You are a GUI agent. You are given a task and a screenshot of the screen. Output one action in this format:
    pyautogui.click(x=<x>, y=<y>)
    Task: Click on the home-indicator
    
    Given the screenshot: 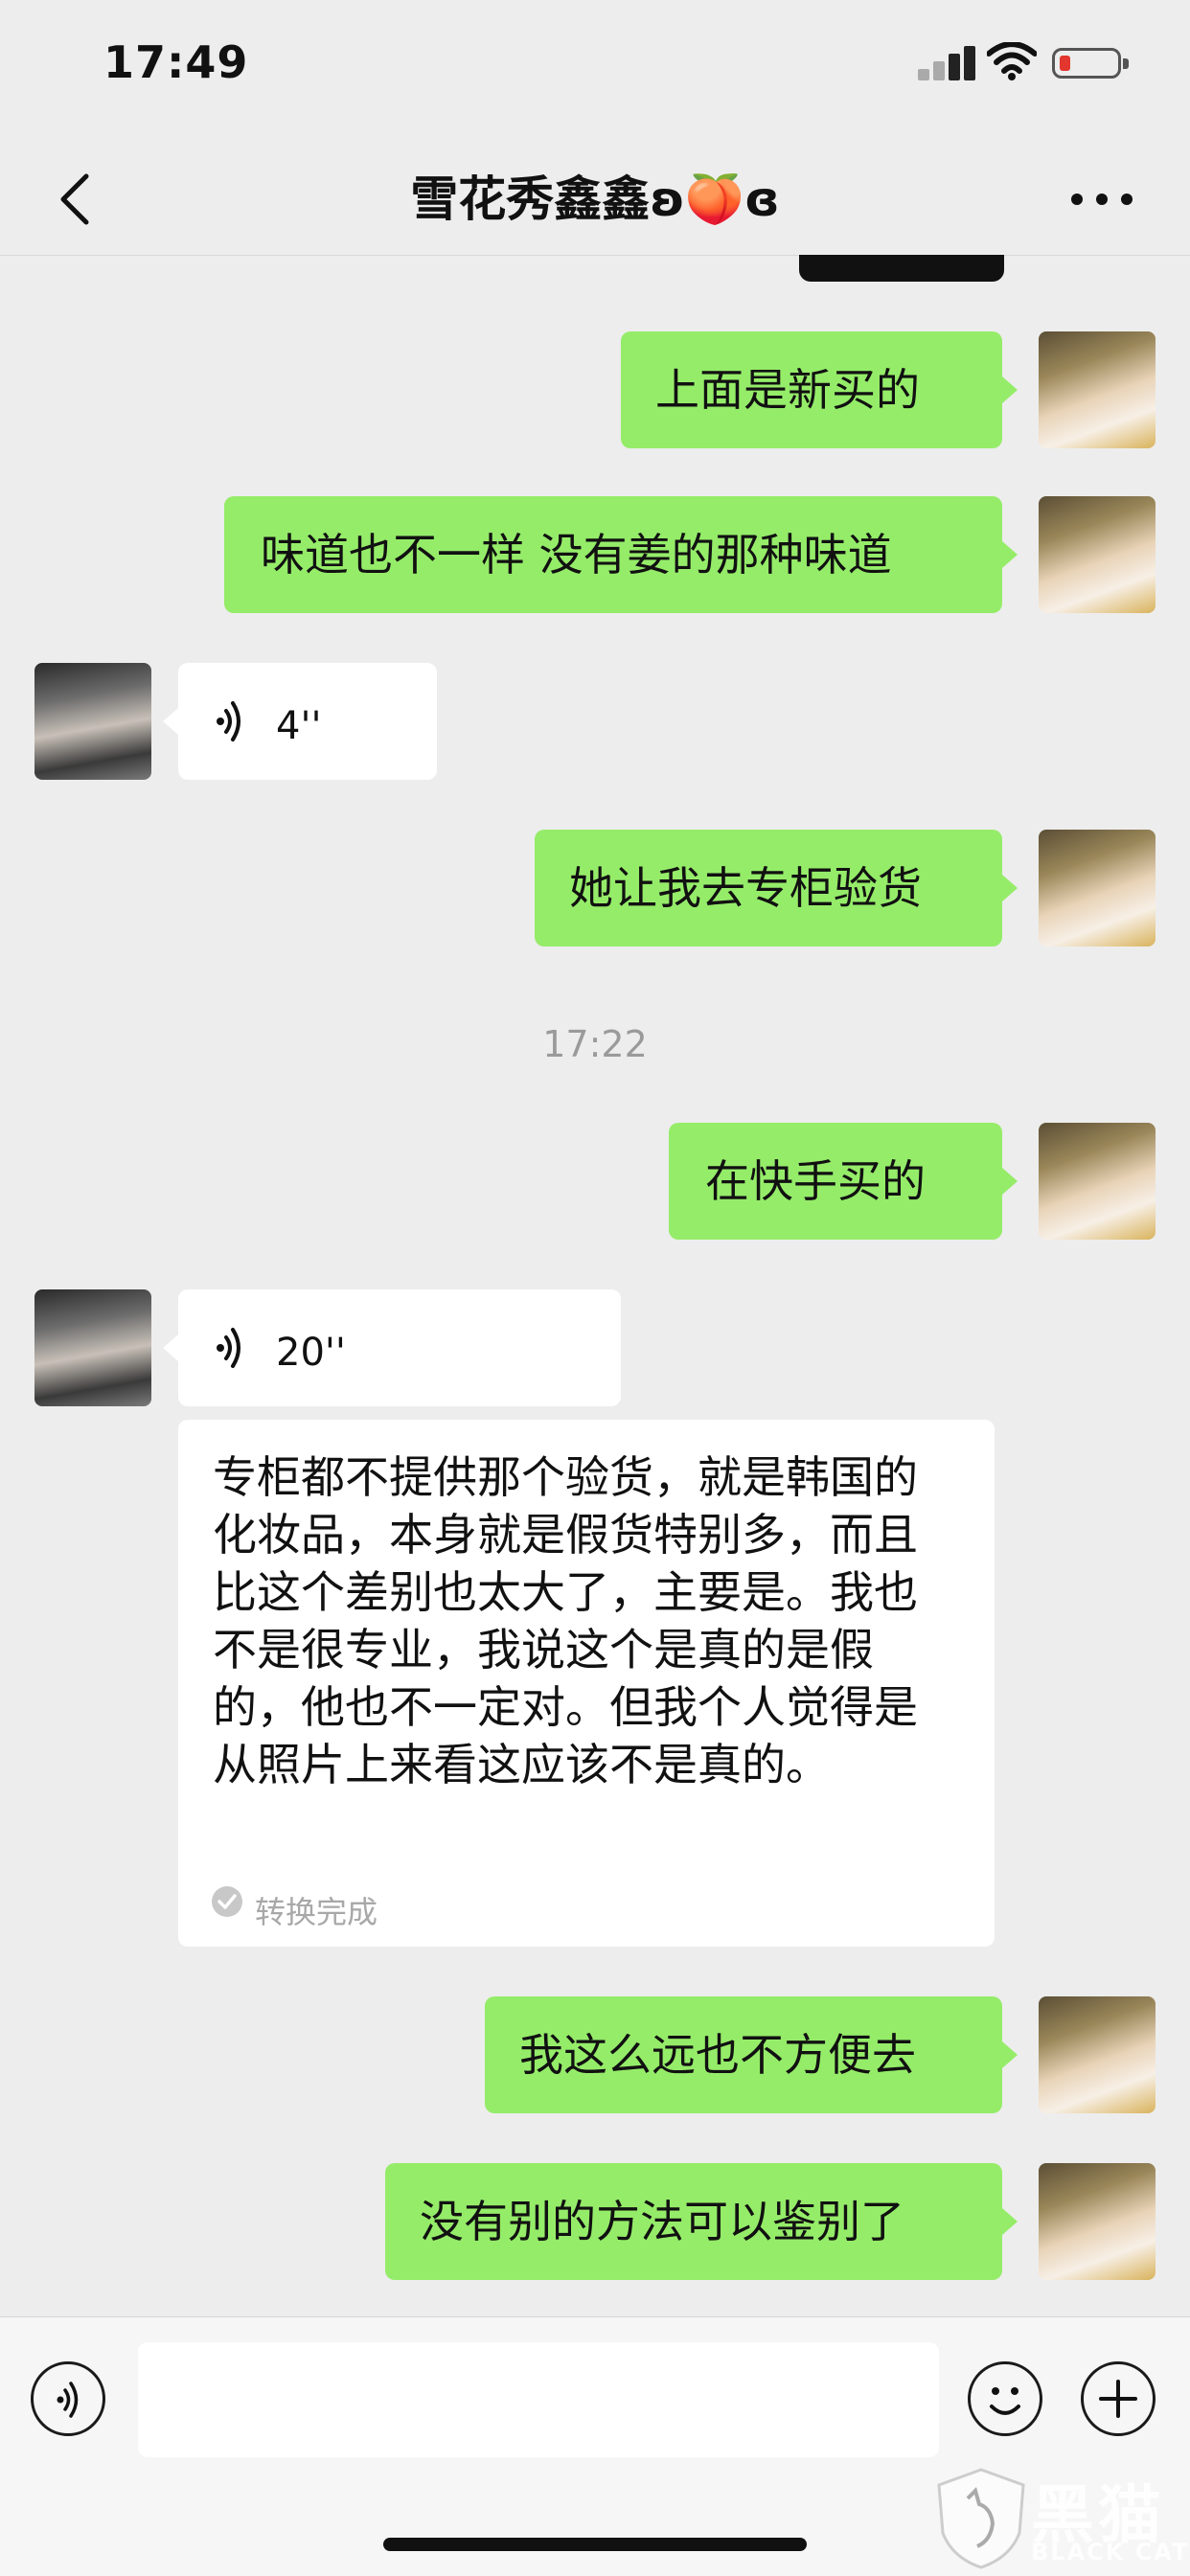 What is the action you would take?
    pyautogui.click(x=595, y=2545)
    